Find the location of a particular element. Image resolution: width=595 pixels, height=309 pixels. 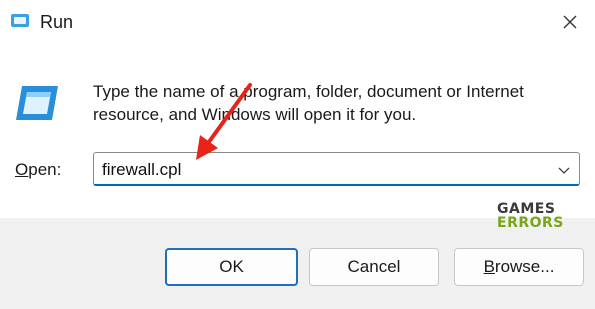

cancel-button: Cancel is located at coordinates (374, 267).